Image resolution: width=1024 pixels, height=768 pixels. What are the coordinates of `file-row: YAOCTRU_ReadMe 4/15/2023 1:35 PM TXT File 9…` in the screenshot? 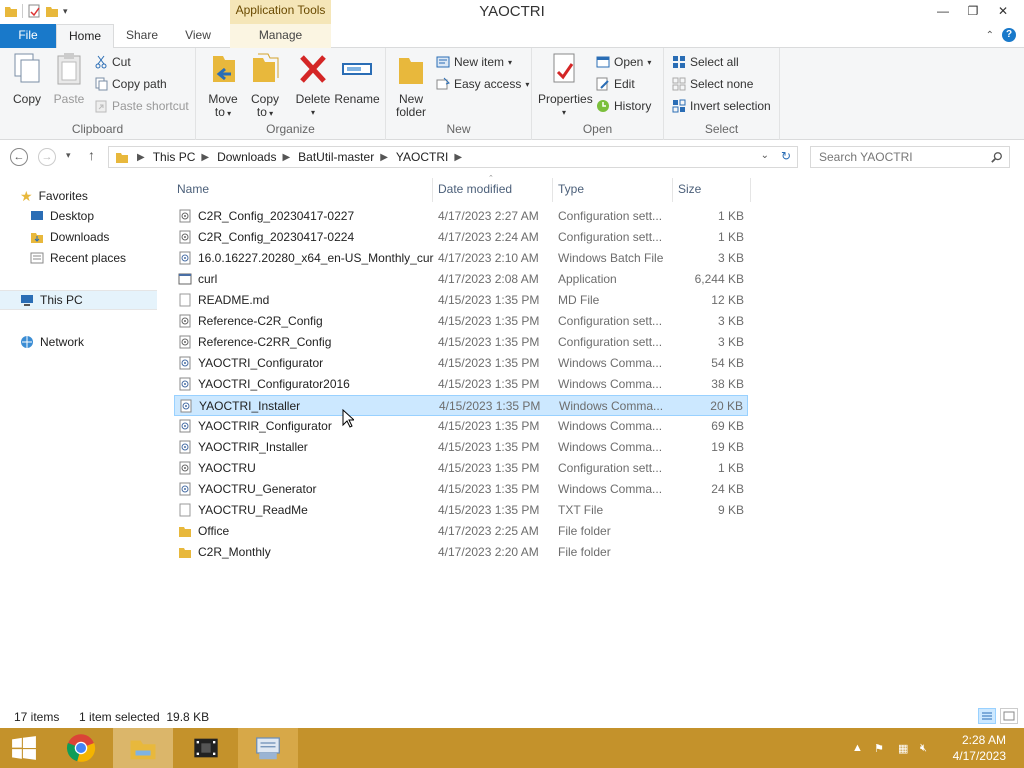 It's located at (461, 510).